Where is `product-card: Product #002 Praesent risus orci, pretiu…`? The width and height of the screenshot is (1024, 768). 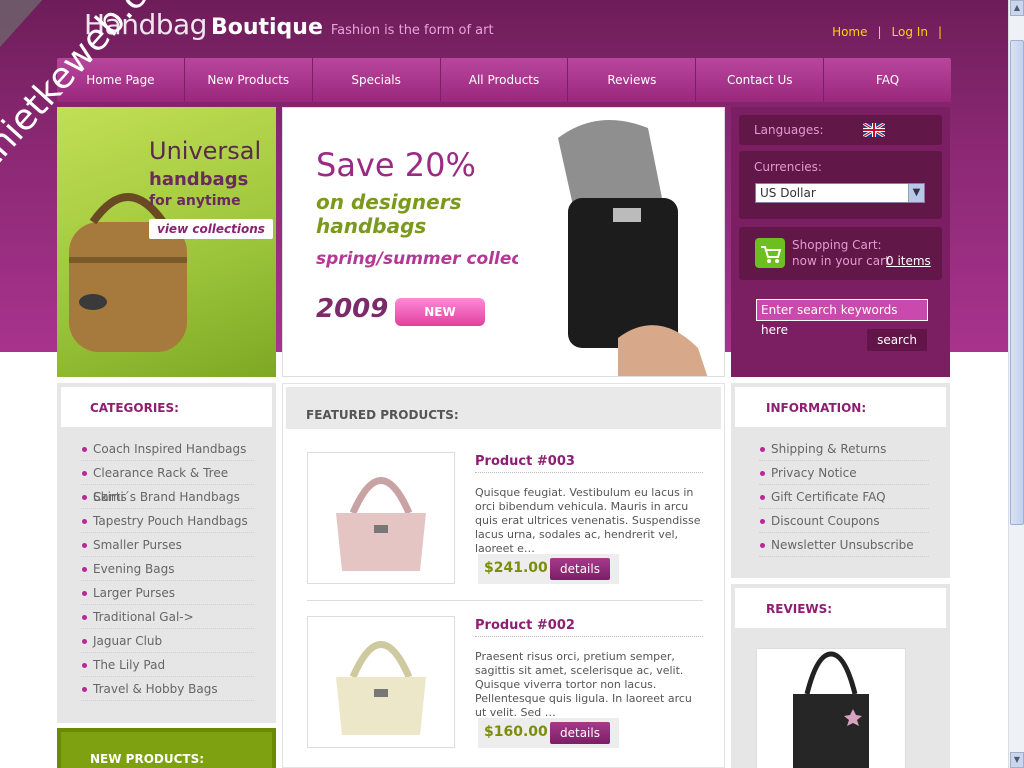
product-card: Product #002 Praesent risus orci, pretiu… is located at coordinates (505, 692).